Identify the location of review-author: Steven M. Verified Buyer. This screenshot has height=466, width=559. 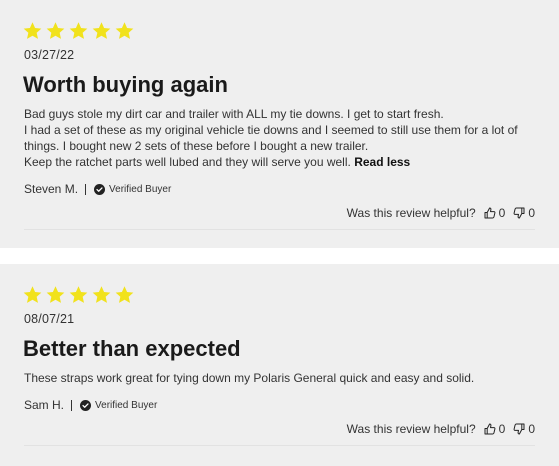
(97, 189).